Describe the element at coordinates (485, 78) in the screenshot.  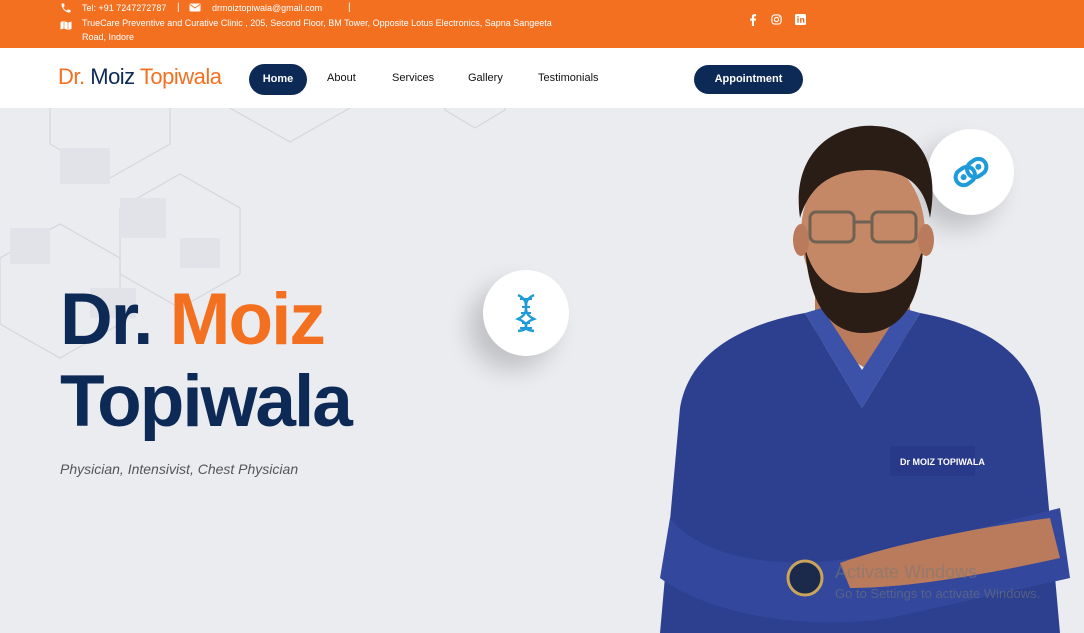
I see `nav-gallery: Gallery` at that location.